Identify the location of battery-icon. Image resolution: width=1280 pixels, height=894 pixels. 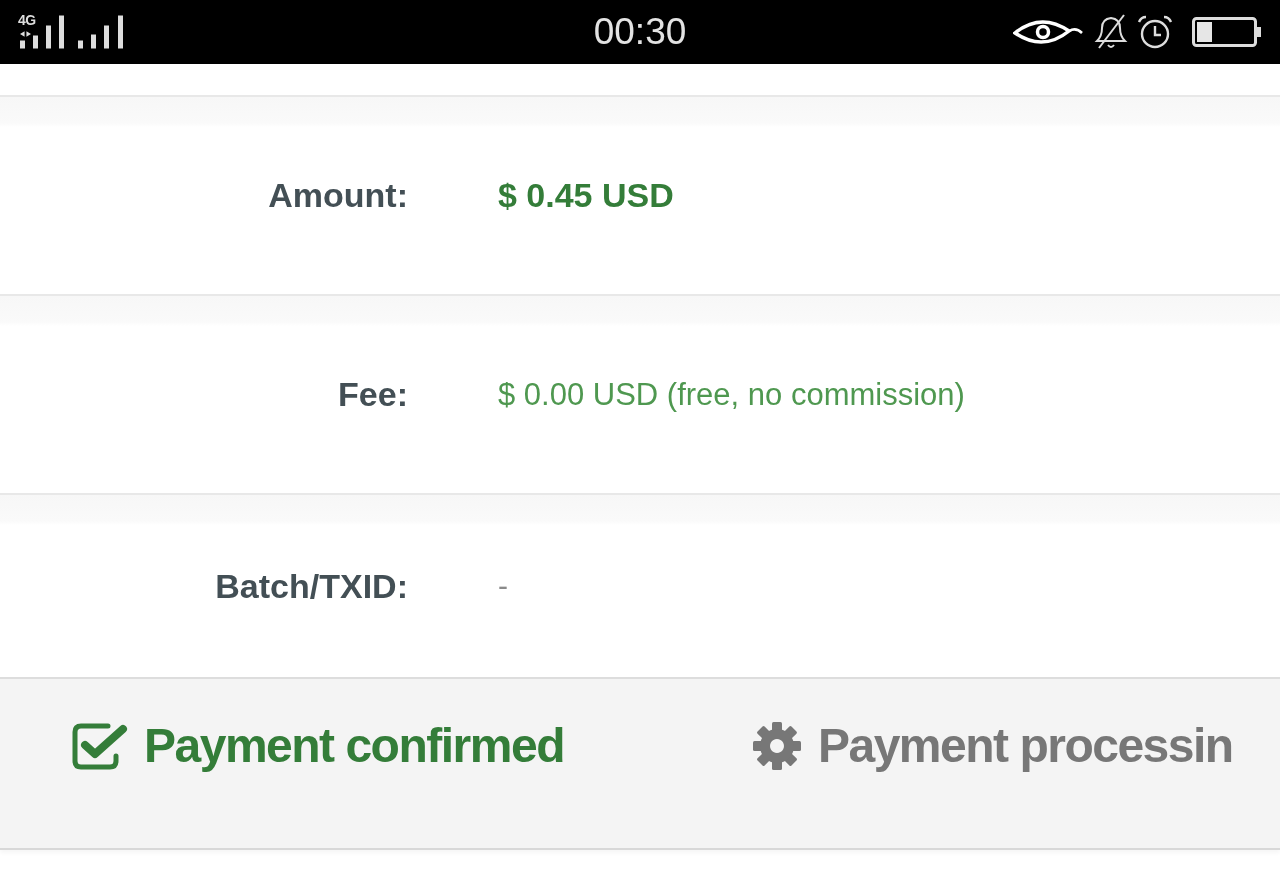
(1227, 32).